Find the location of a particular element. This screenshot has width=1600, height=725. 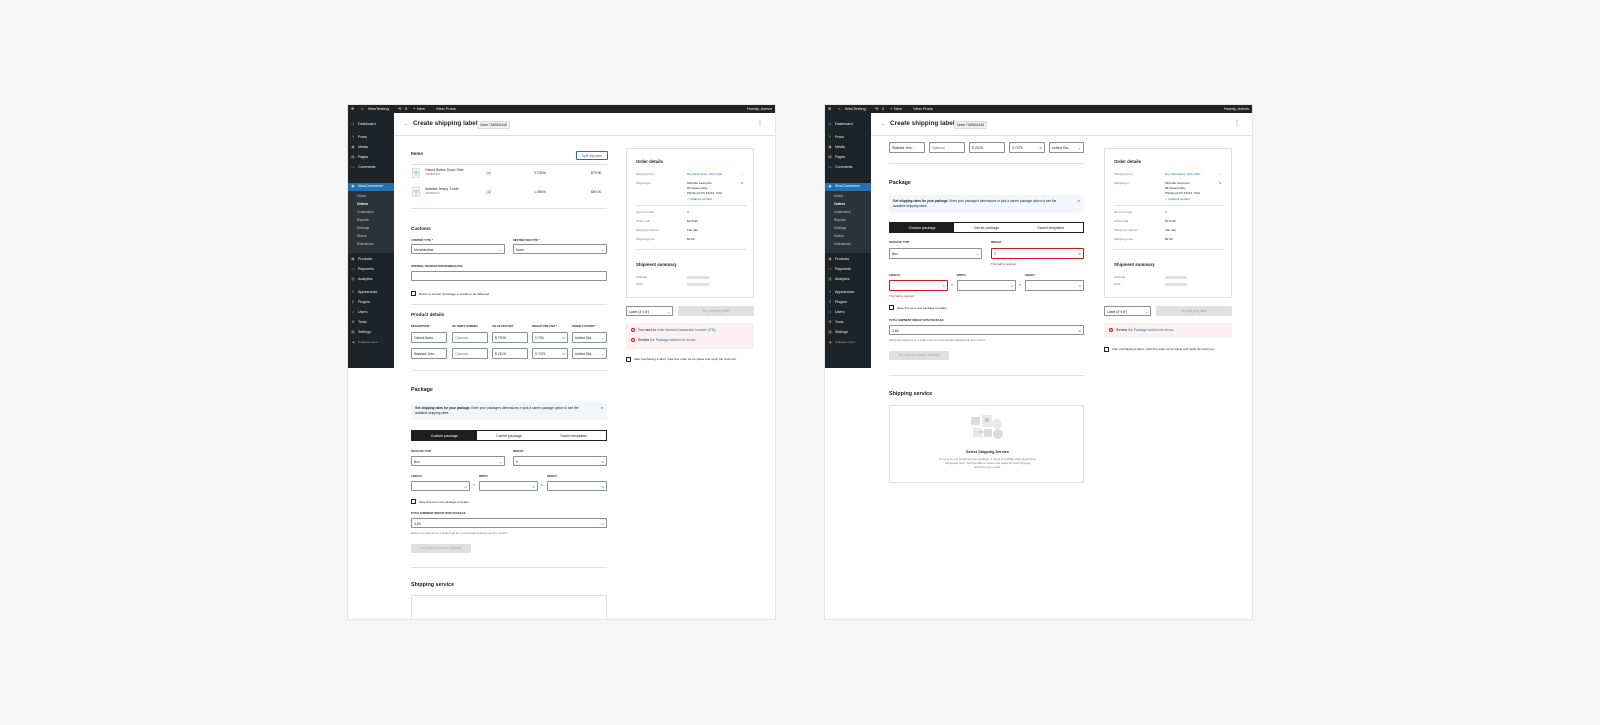

get-rates-button: Get rates for custom package is located at coordinates (919, 355).